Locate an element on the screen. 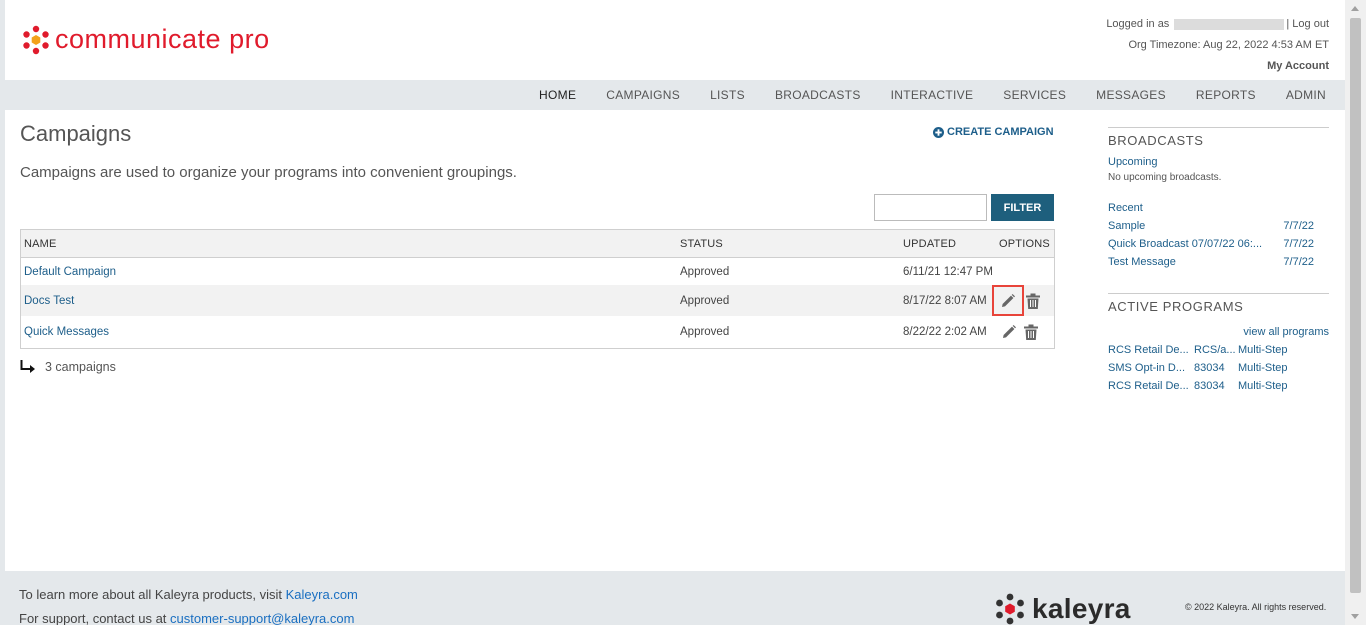 The height and width of the screenshot is (625, 1366). column-header-status: STATUS is located at coordinates (701, 244).